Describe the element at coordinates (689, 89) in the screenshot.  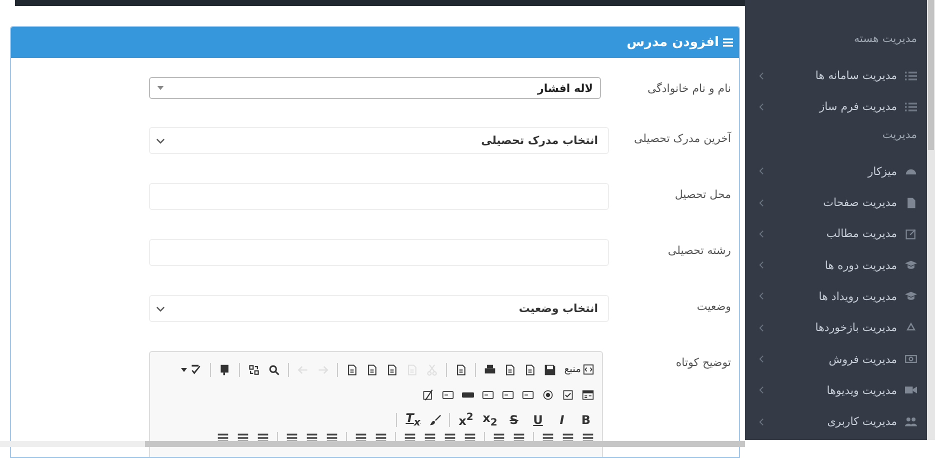
I see `field-label: نام و نام خانوادگی` at that location.